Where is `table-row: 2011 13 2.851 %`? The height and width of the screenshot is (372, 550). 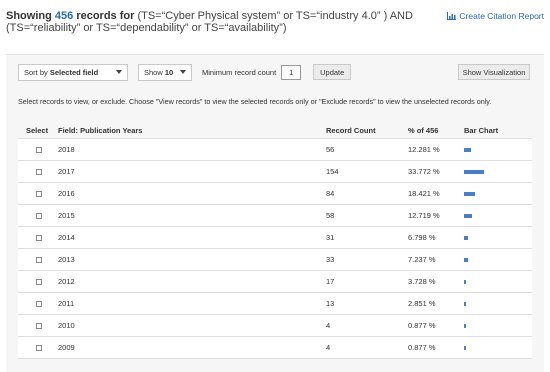
table-row: 2011 13 2.851 % is located at coordinates (275, 304).